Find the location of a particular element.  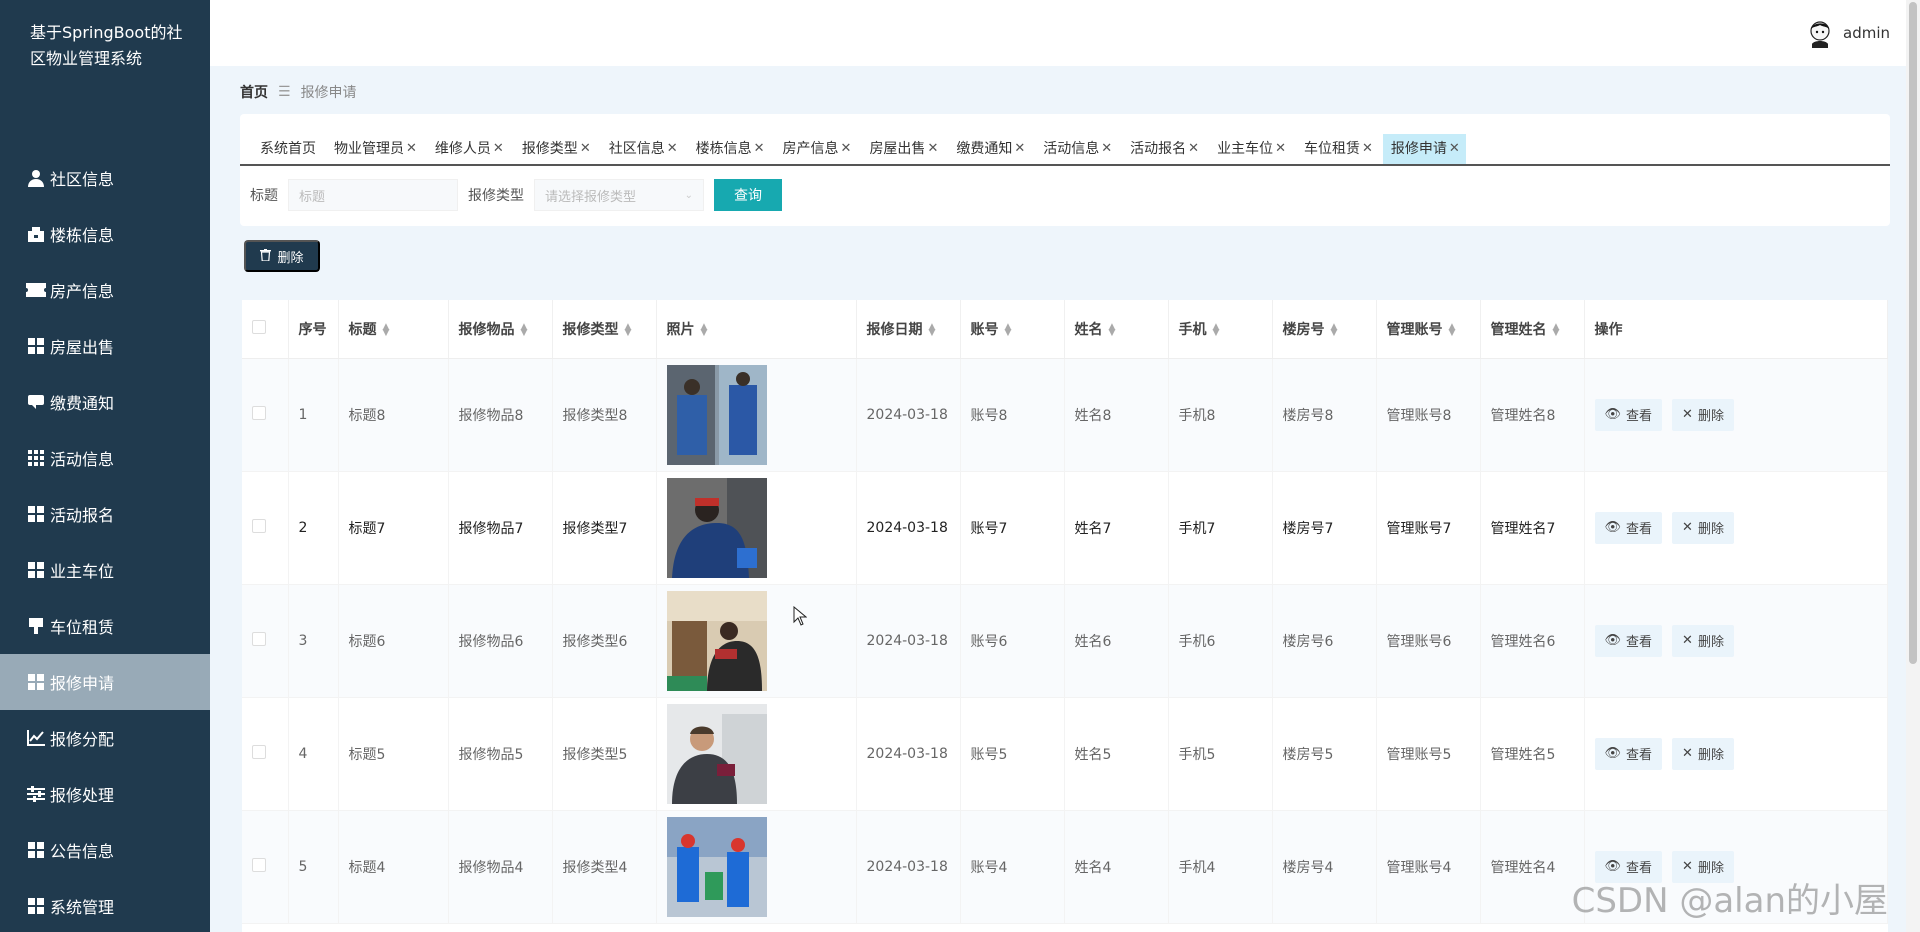

tab-owner-parking: 业主车位 ✕ is located at coordinates (1250, 149).